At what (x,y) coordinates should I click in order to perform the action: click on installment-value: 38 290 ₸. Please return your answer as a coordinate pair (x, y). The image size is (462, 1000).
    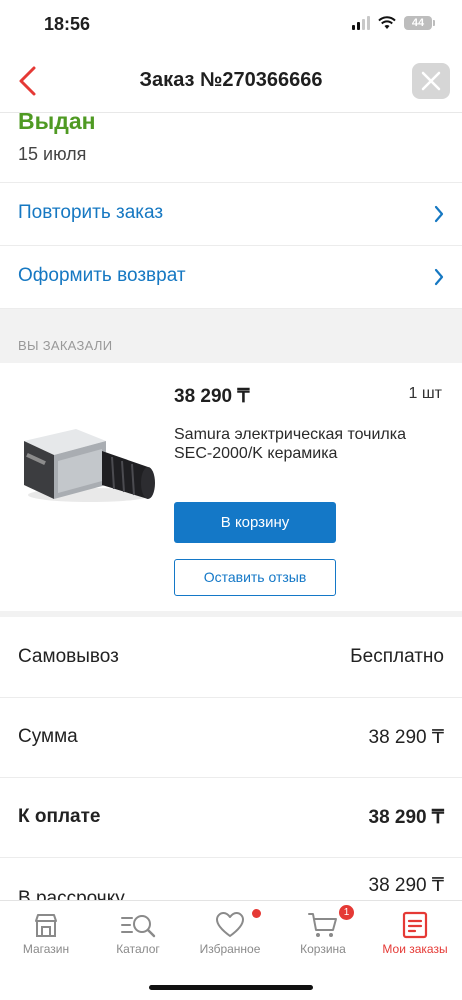
    Looking at the image, I should click on (406, 885).